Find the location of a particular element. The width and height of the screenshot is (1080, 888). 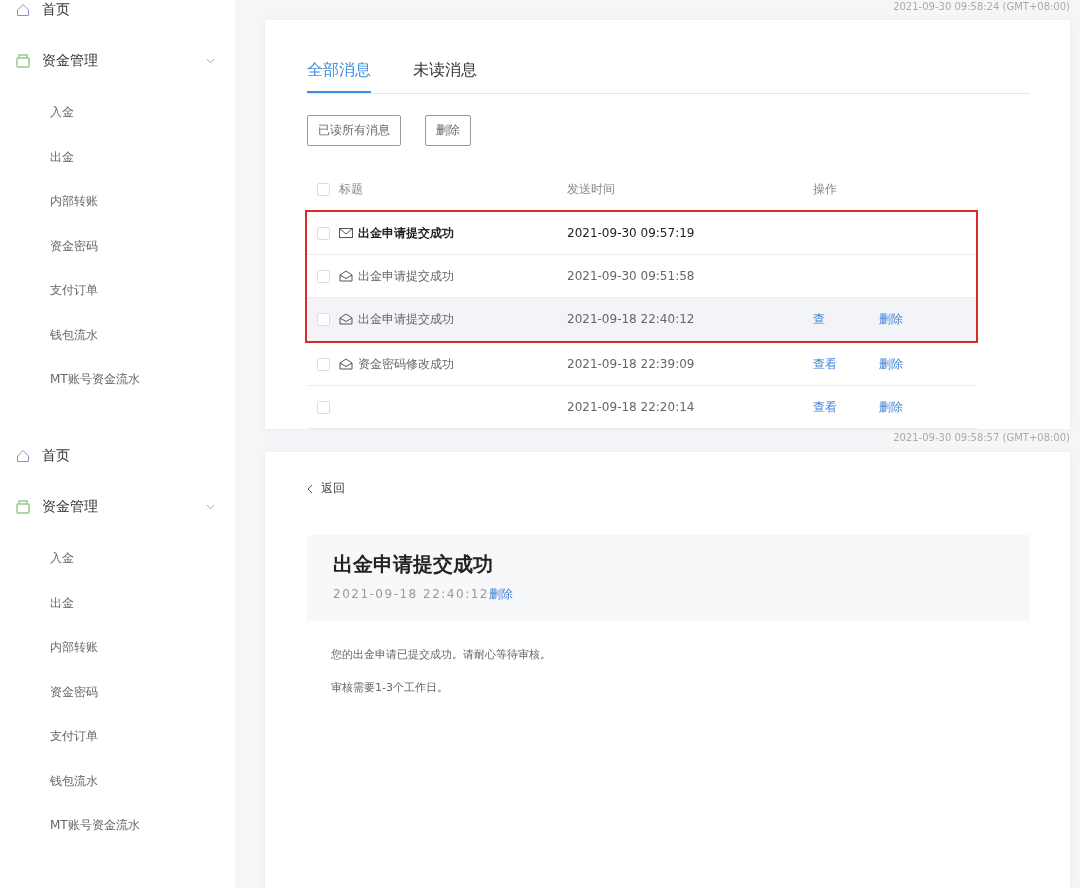

server-time: 2021-09-30 09:58:57 (GMT+08:00) is located at coordinates (981, 438).